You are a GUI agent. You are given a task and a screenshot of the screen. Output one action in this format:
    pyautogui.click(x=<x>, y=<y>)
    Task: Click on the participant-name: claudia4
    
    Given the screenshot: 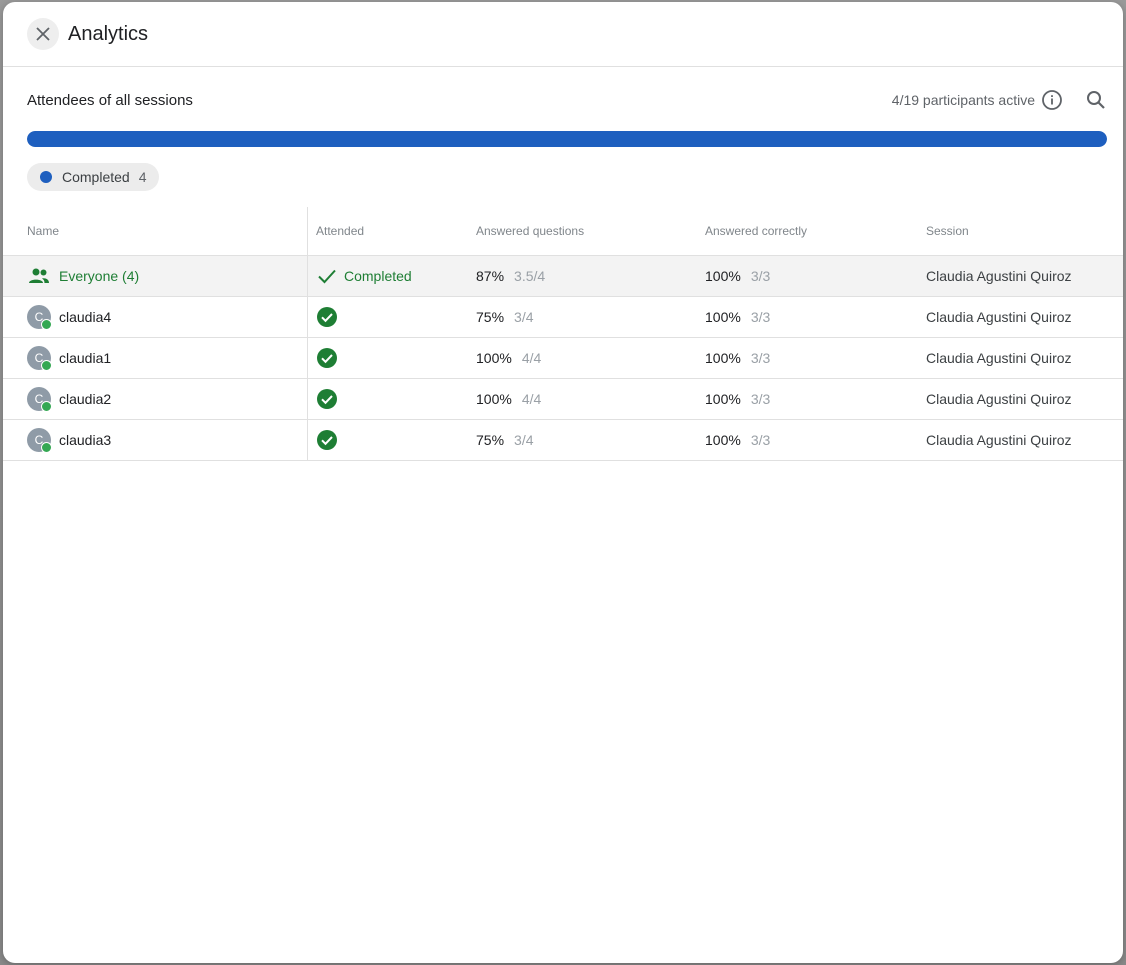 What is the action you would take?
    pyautogui.click(x=85, y=317)
    